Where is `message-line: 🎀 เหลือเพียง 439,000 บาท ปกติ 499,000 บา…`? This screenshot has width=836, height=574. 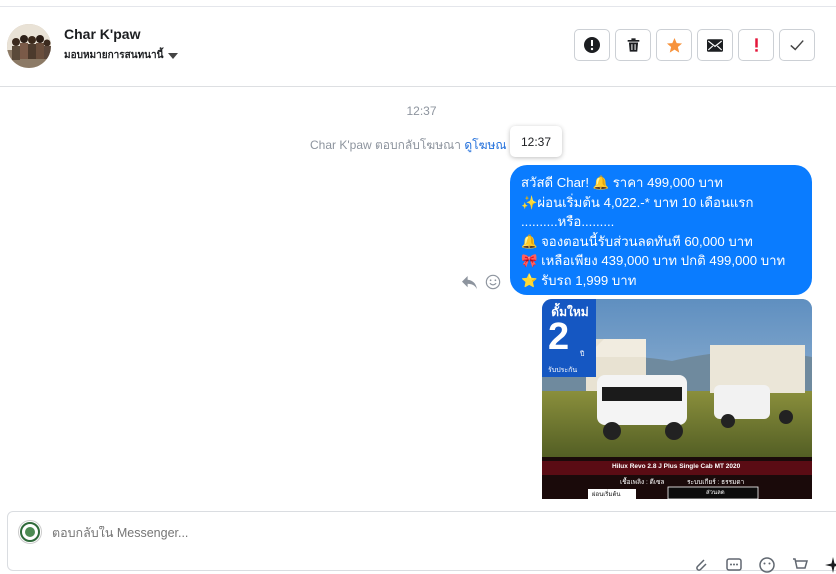
message-line: 🎀 เหลือเพียง 439,000 บาท ปกติ 499,000 บา… is located at coordinates (653, 260).